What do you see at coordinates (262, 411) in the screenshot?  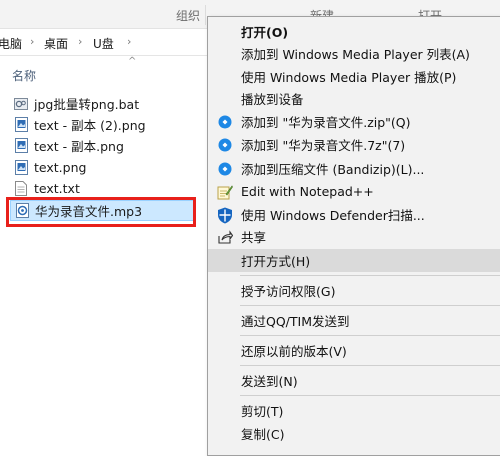 I see `menu-item-label: 剪切(T)` at bounding box center [262, 411].